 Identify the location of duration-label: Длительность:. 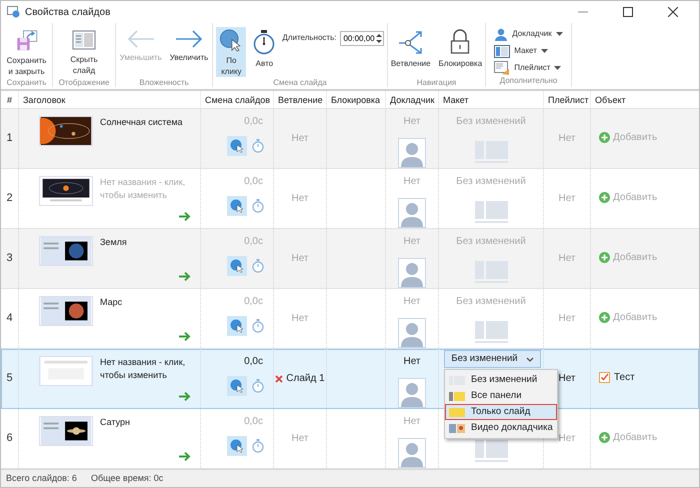
(309, 38).